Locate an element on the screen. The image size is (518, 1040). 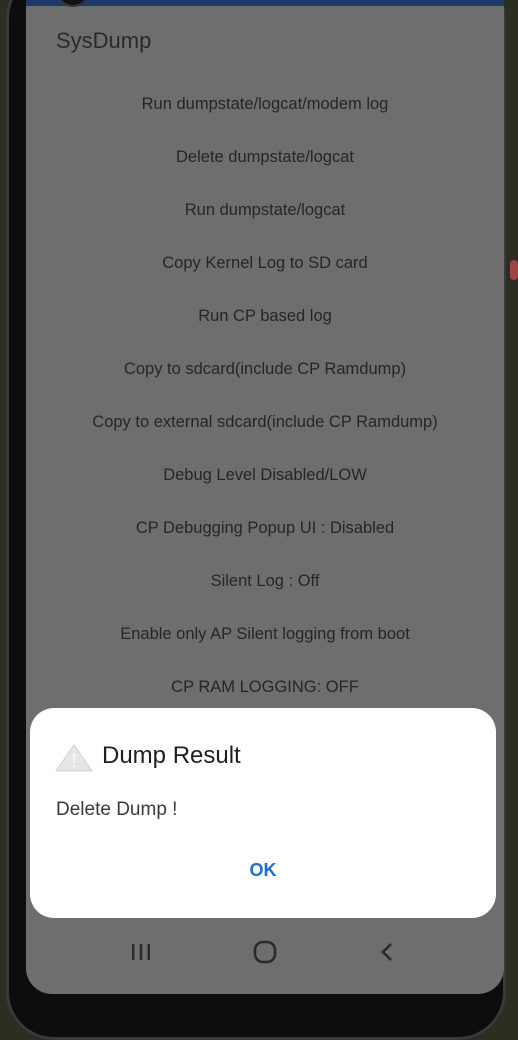
menu-item-ap-silent-logging: Enable only AP Silent logging from boot is located at coordinates (265, 634).